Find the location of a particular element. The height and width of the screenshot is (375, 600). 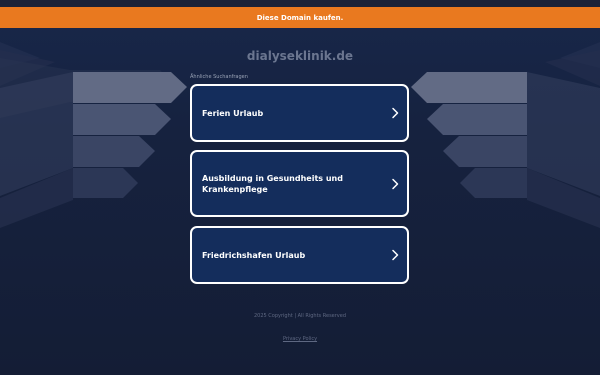

related-search-label: Ferien Urlaub is located at coordinates (233, 113).